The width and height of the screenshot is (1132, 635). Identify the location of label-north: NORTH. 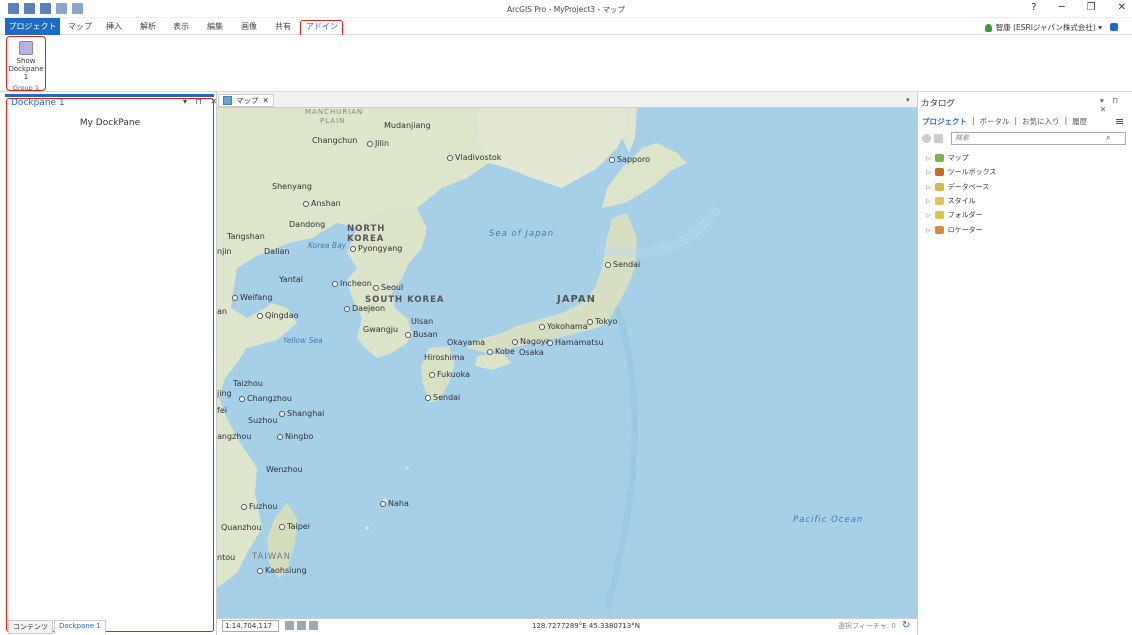
(366, 229).